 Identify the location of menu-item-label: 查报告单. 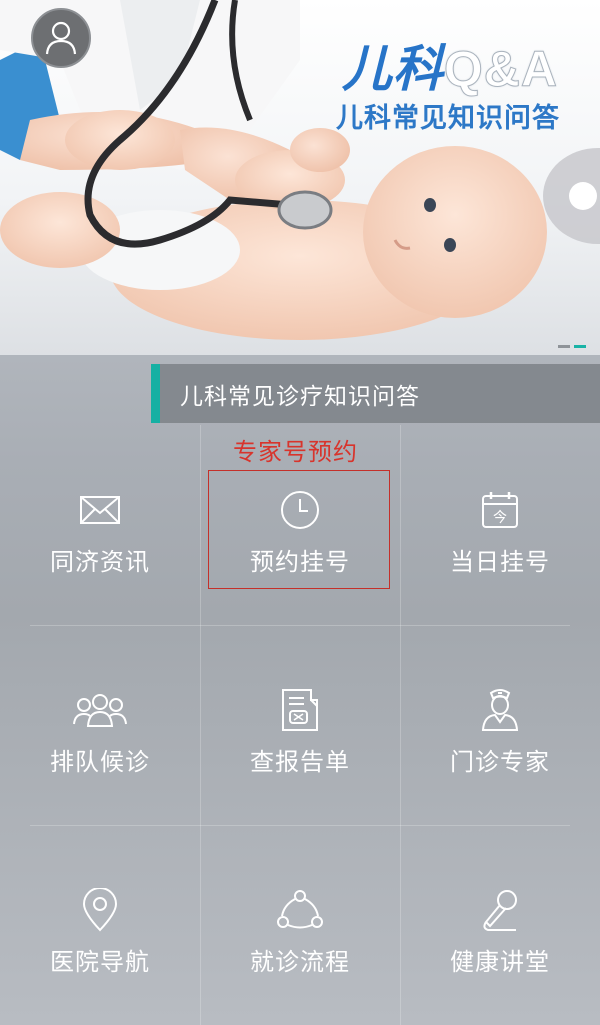
(300, 762).